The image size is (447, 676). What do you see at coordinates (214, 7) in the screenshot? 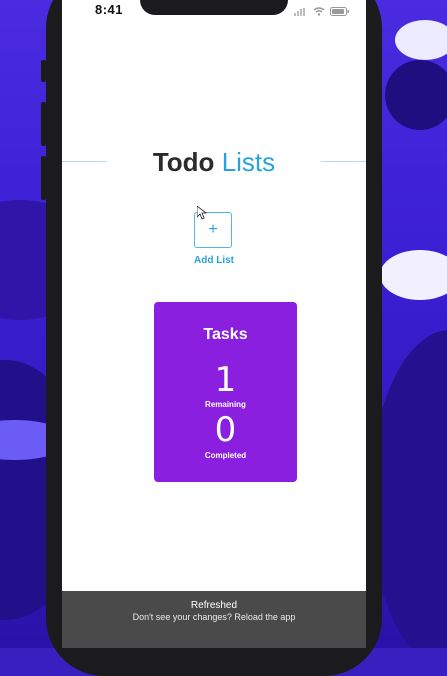
I see `phone-notch` at bounding box center [214, 7].